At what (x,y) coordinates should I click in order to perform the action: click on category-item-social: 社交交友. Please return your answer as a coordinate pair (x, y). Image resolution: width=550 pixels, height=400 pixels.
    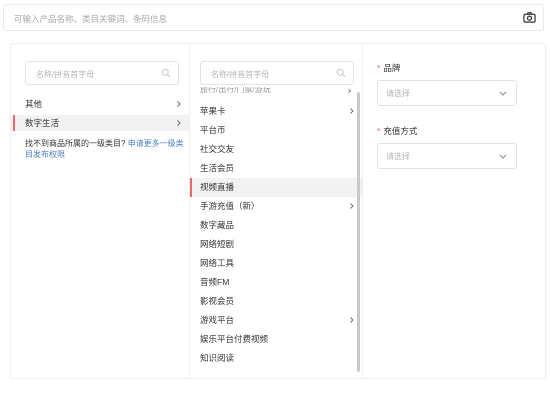
    Looking at the image, I should click on (276, 149).